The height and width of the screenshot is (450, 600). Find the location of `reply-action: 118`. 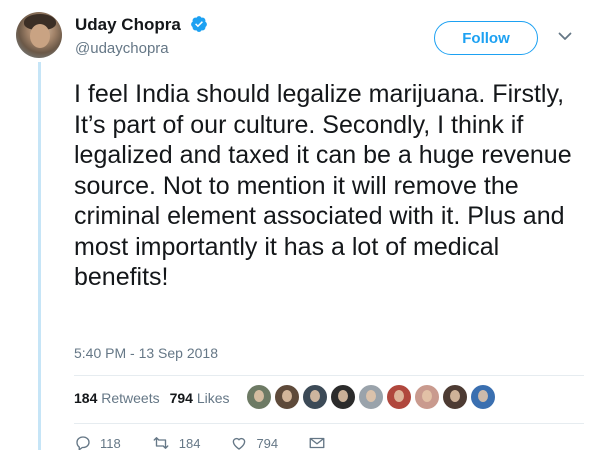

reply-action: 118 is located at coordinates (97, 442).